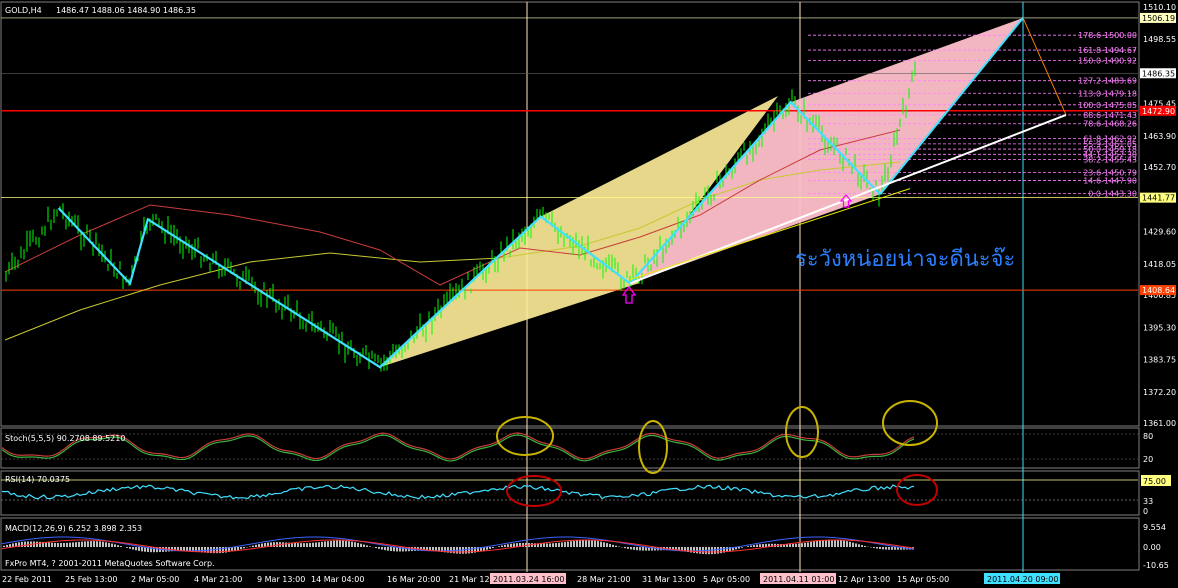 The width and height of the screenshot is (1178, 588). I want to click on fib-label: 113.0-1479.18, so click(1107, 93).